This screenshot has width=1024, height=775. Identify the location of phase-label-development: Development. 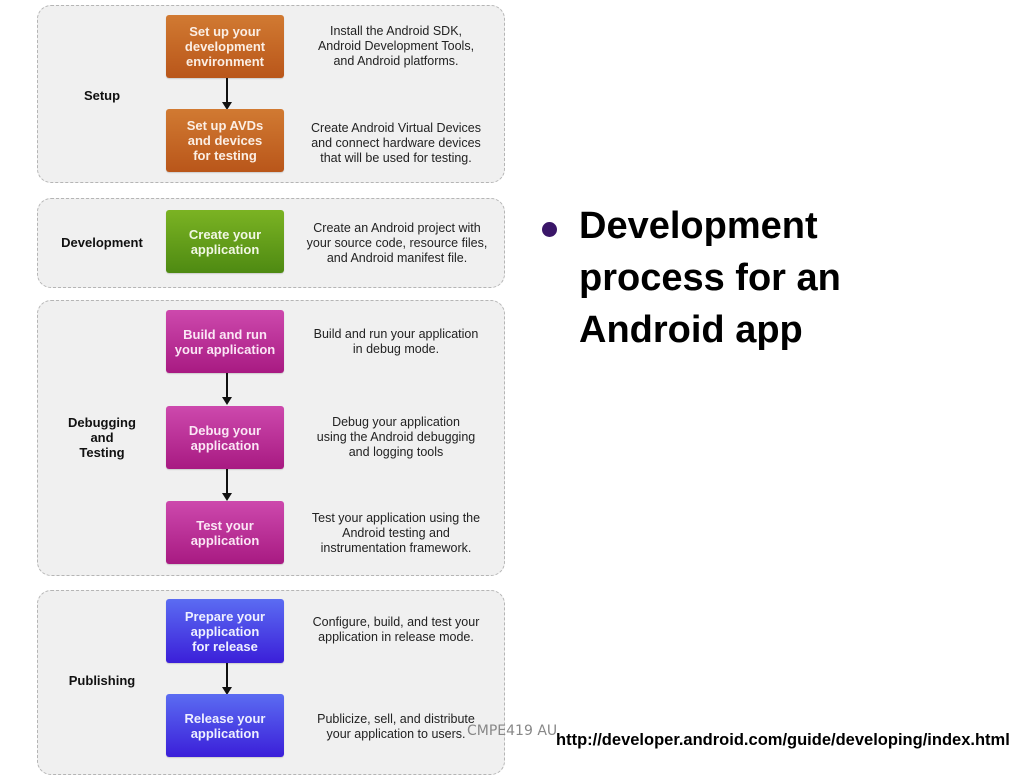
(102, 242).